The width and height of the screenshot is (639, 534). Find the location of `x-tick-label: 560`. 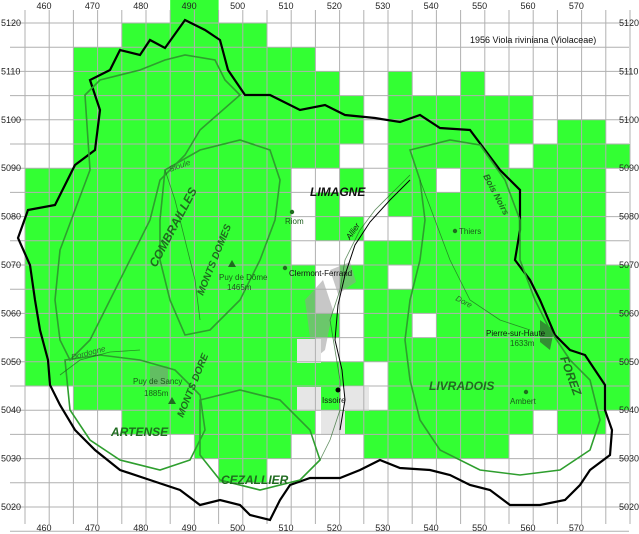

x-tick-label: 560 is located at coordinates (527, 6).